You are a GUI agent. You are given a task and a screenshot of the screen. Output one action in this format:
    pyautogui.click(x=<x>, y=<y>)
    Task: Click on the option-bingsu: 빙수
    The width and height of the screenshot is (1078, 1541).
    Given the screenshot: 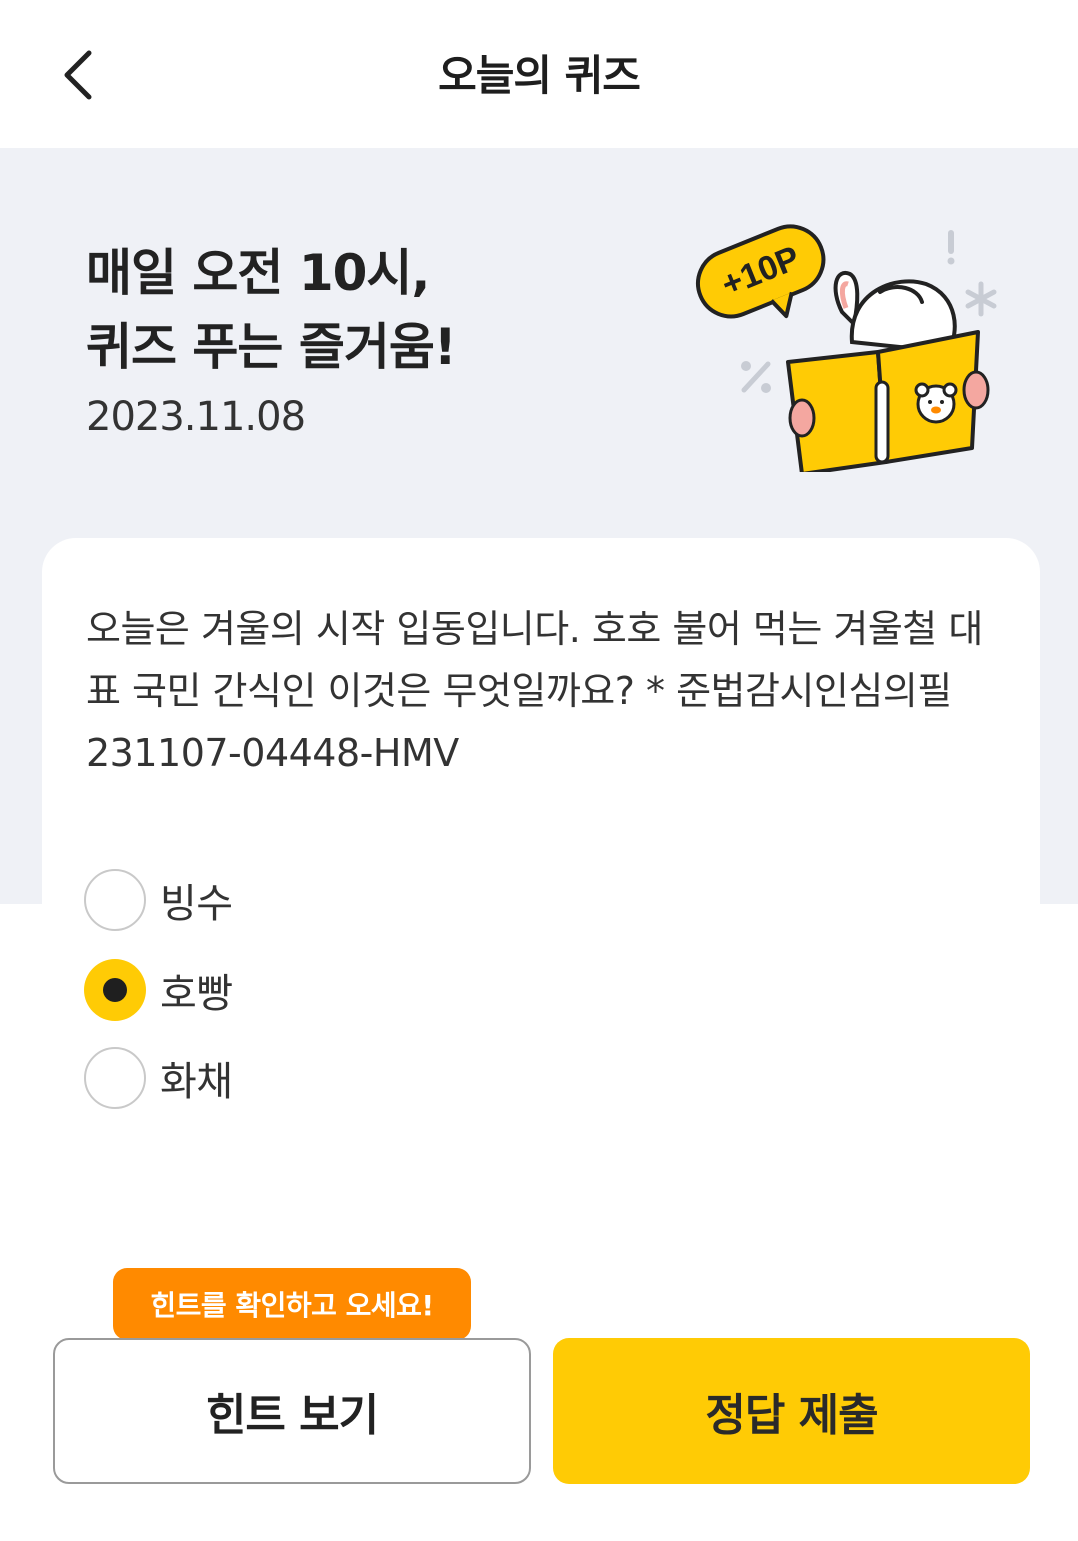 What is the action you would take?
    pyautogui.click(x=284, y=900)
    